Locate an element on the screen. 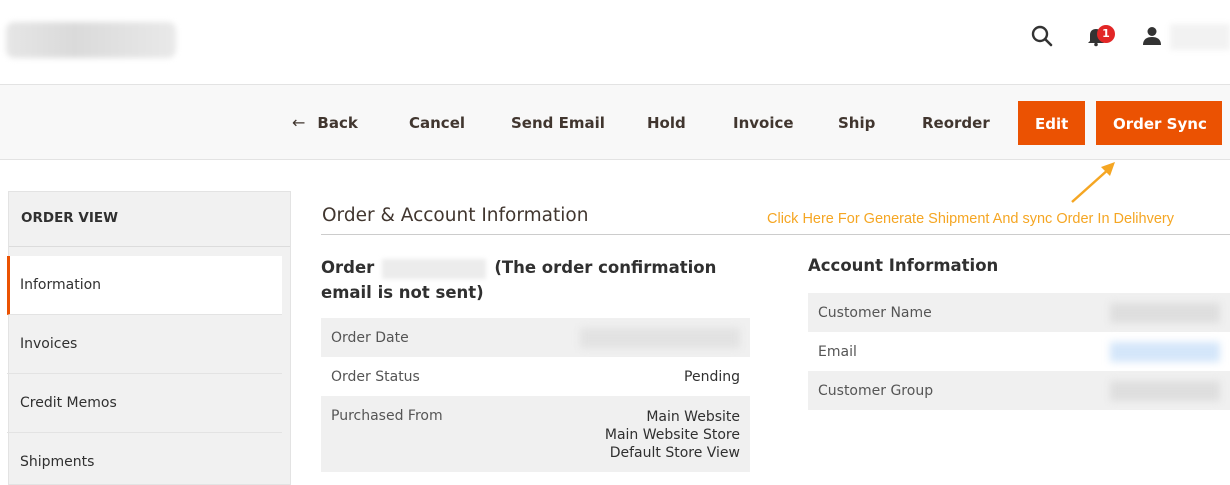 Image resolution: width=1230 pixels, height=485 pixels. callout-arrow-icon is located at coordinates (1093, 182).